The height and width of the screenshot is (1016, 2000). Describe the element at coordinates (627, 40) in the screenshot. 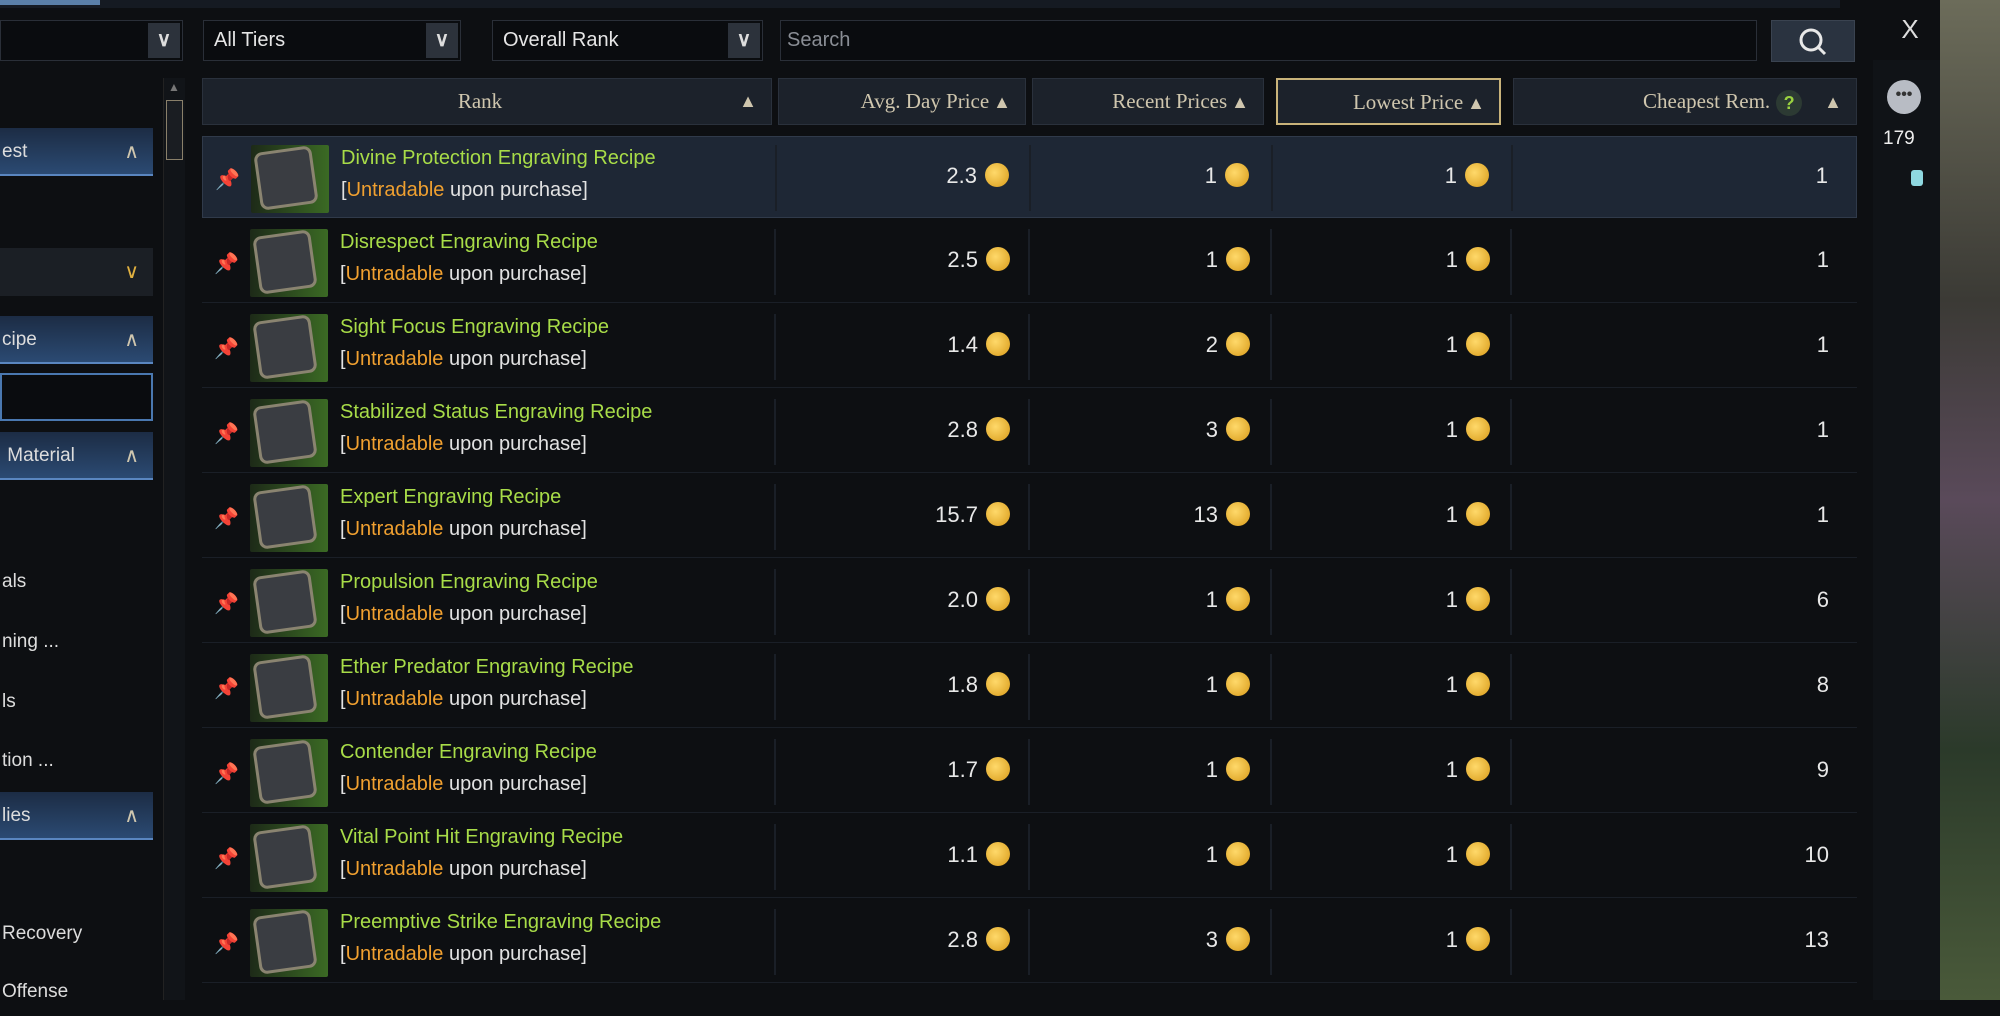

I see `sort-dropdown: Overall Rank ∨` at that location.